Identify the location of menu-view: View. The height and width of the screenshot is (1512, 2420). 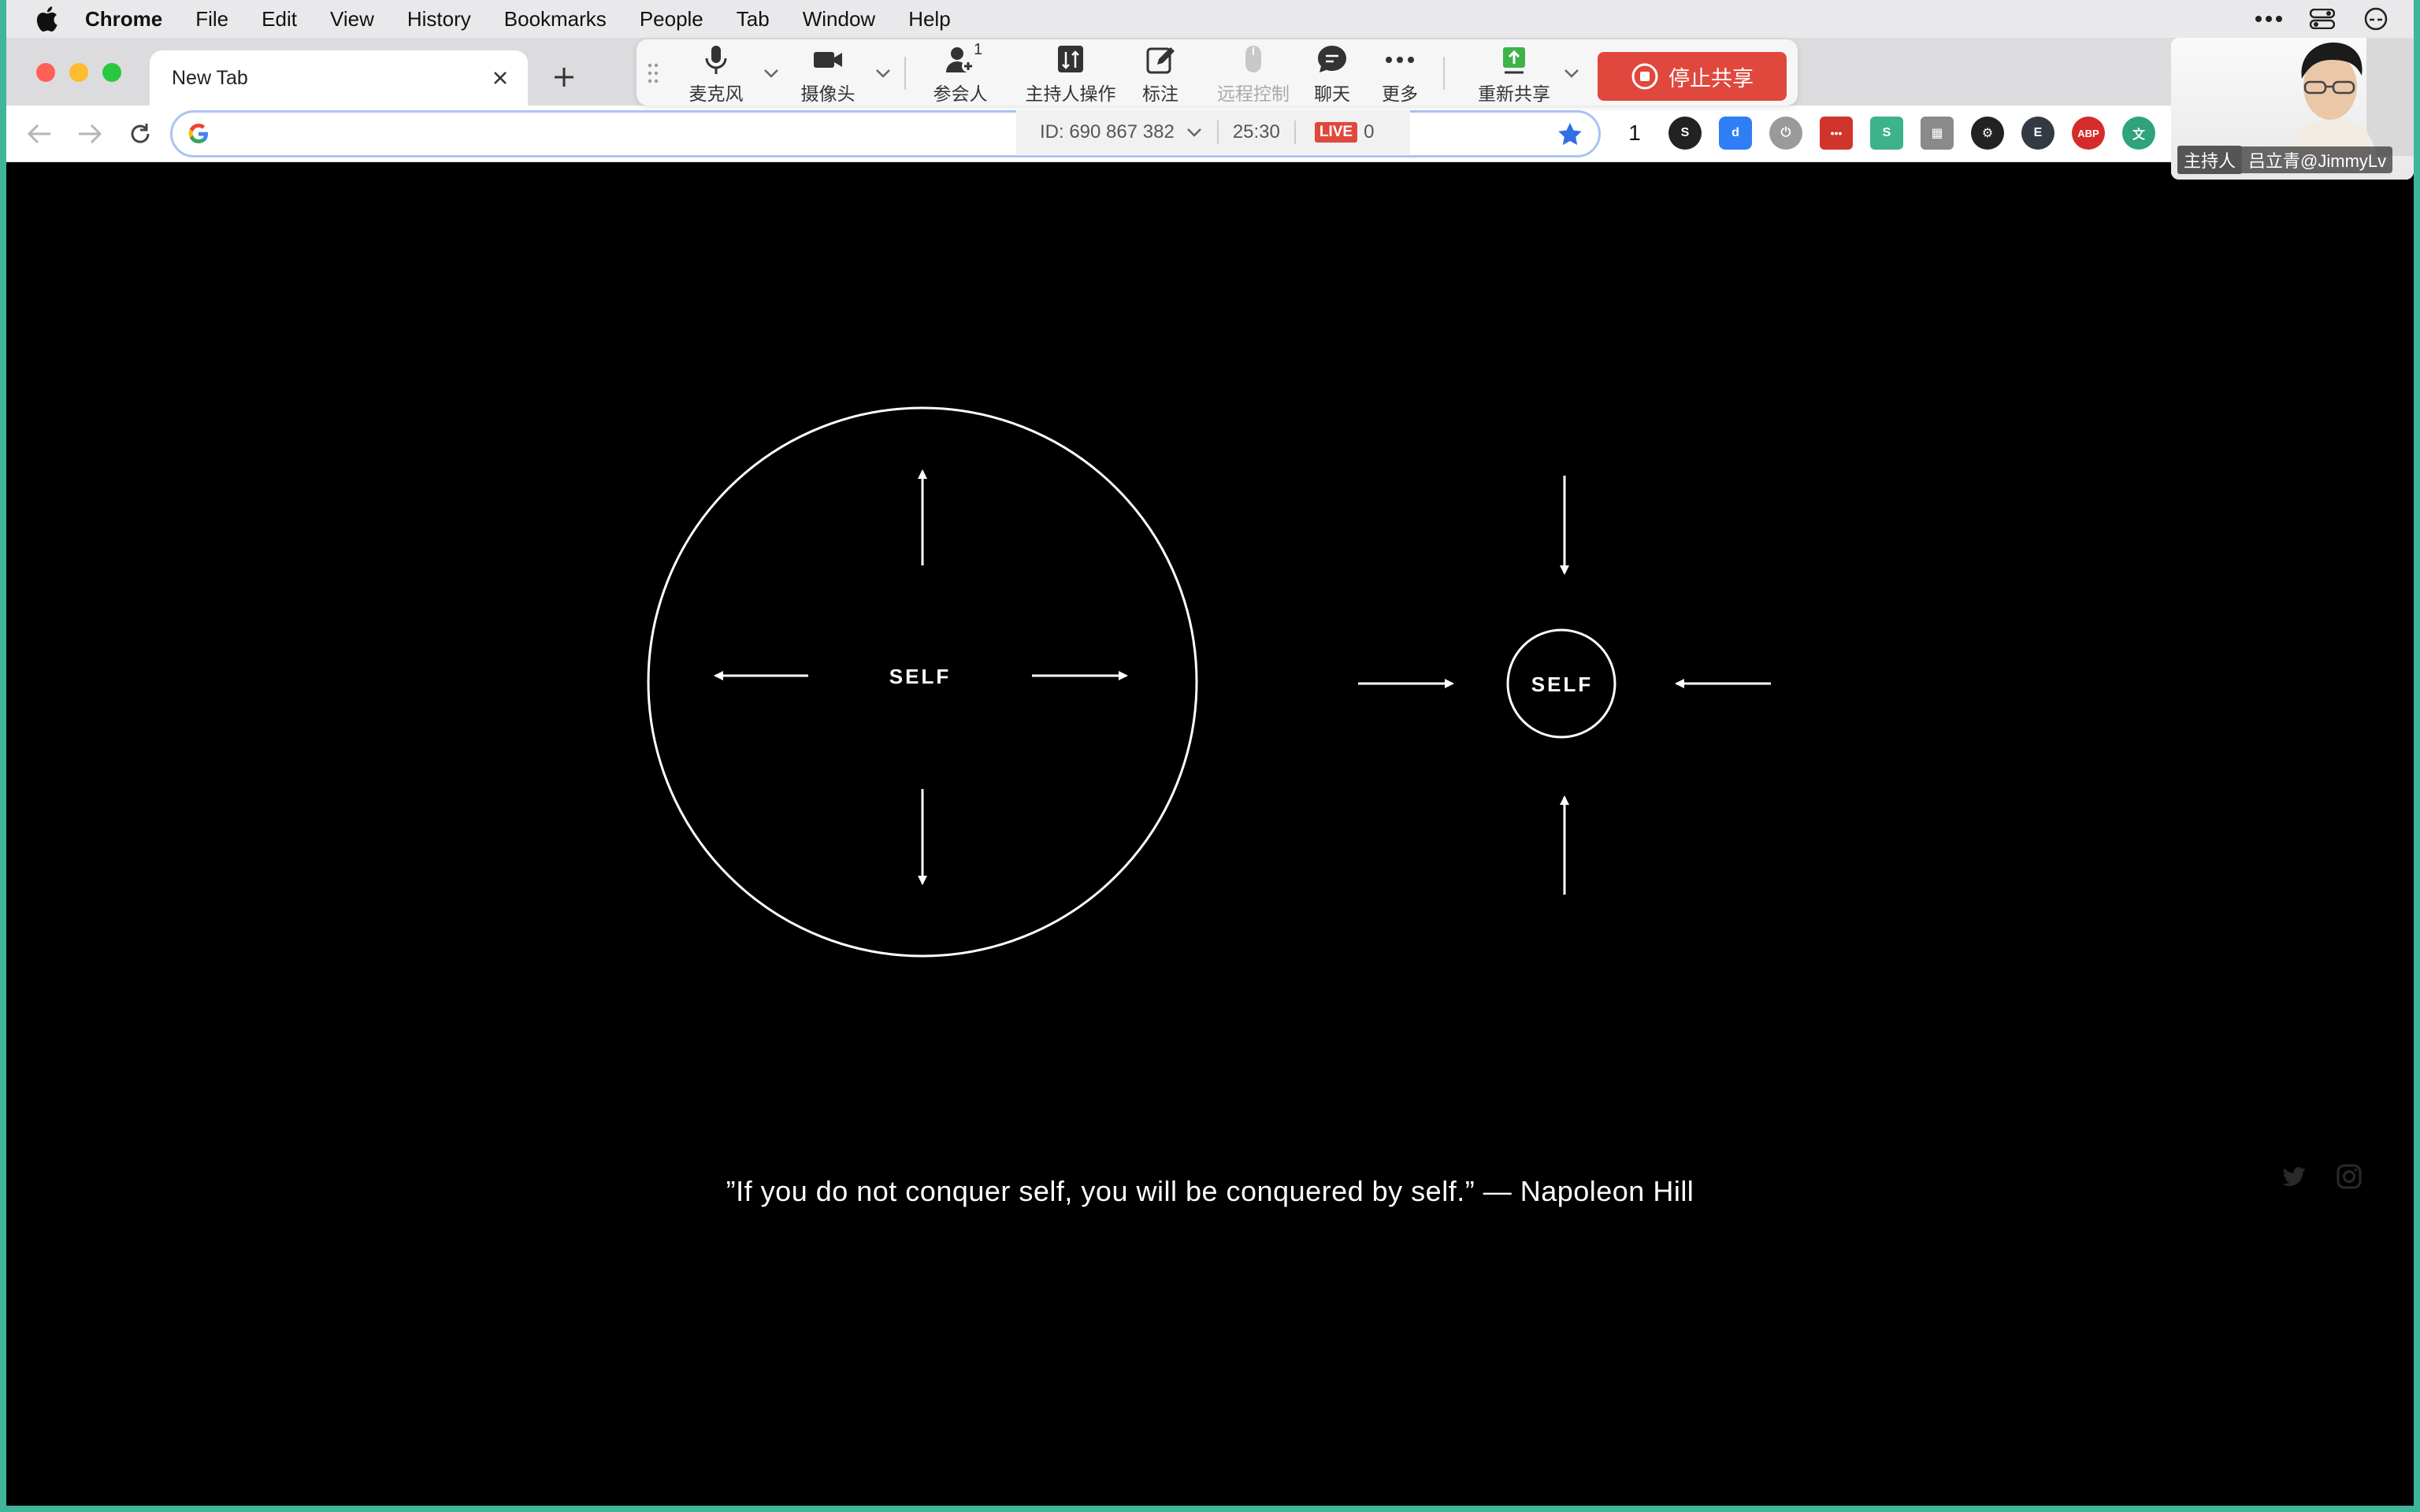
(352, 19).